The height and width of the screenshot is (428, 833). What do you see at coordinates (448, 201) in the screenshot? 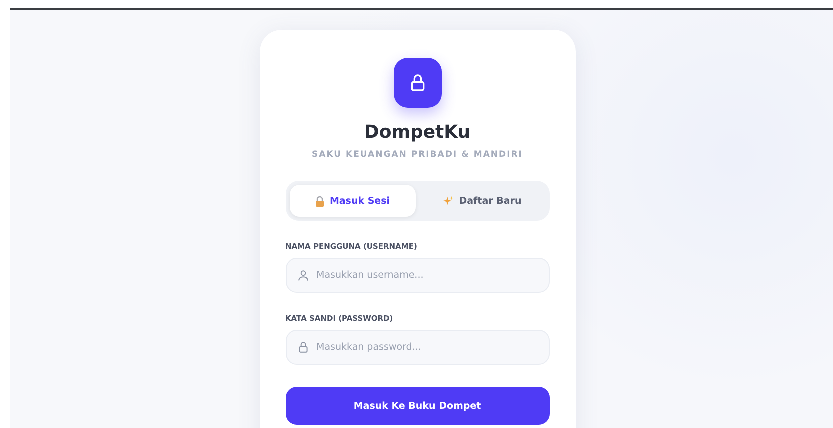
I see `sparkle-icon` at bounding box center [448, 201].